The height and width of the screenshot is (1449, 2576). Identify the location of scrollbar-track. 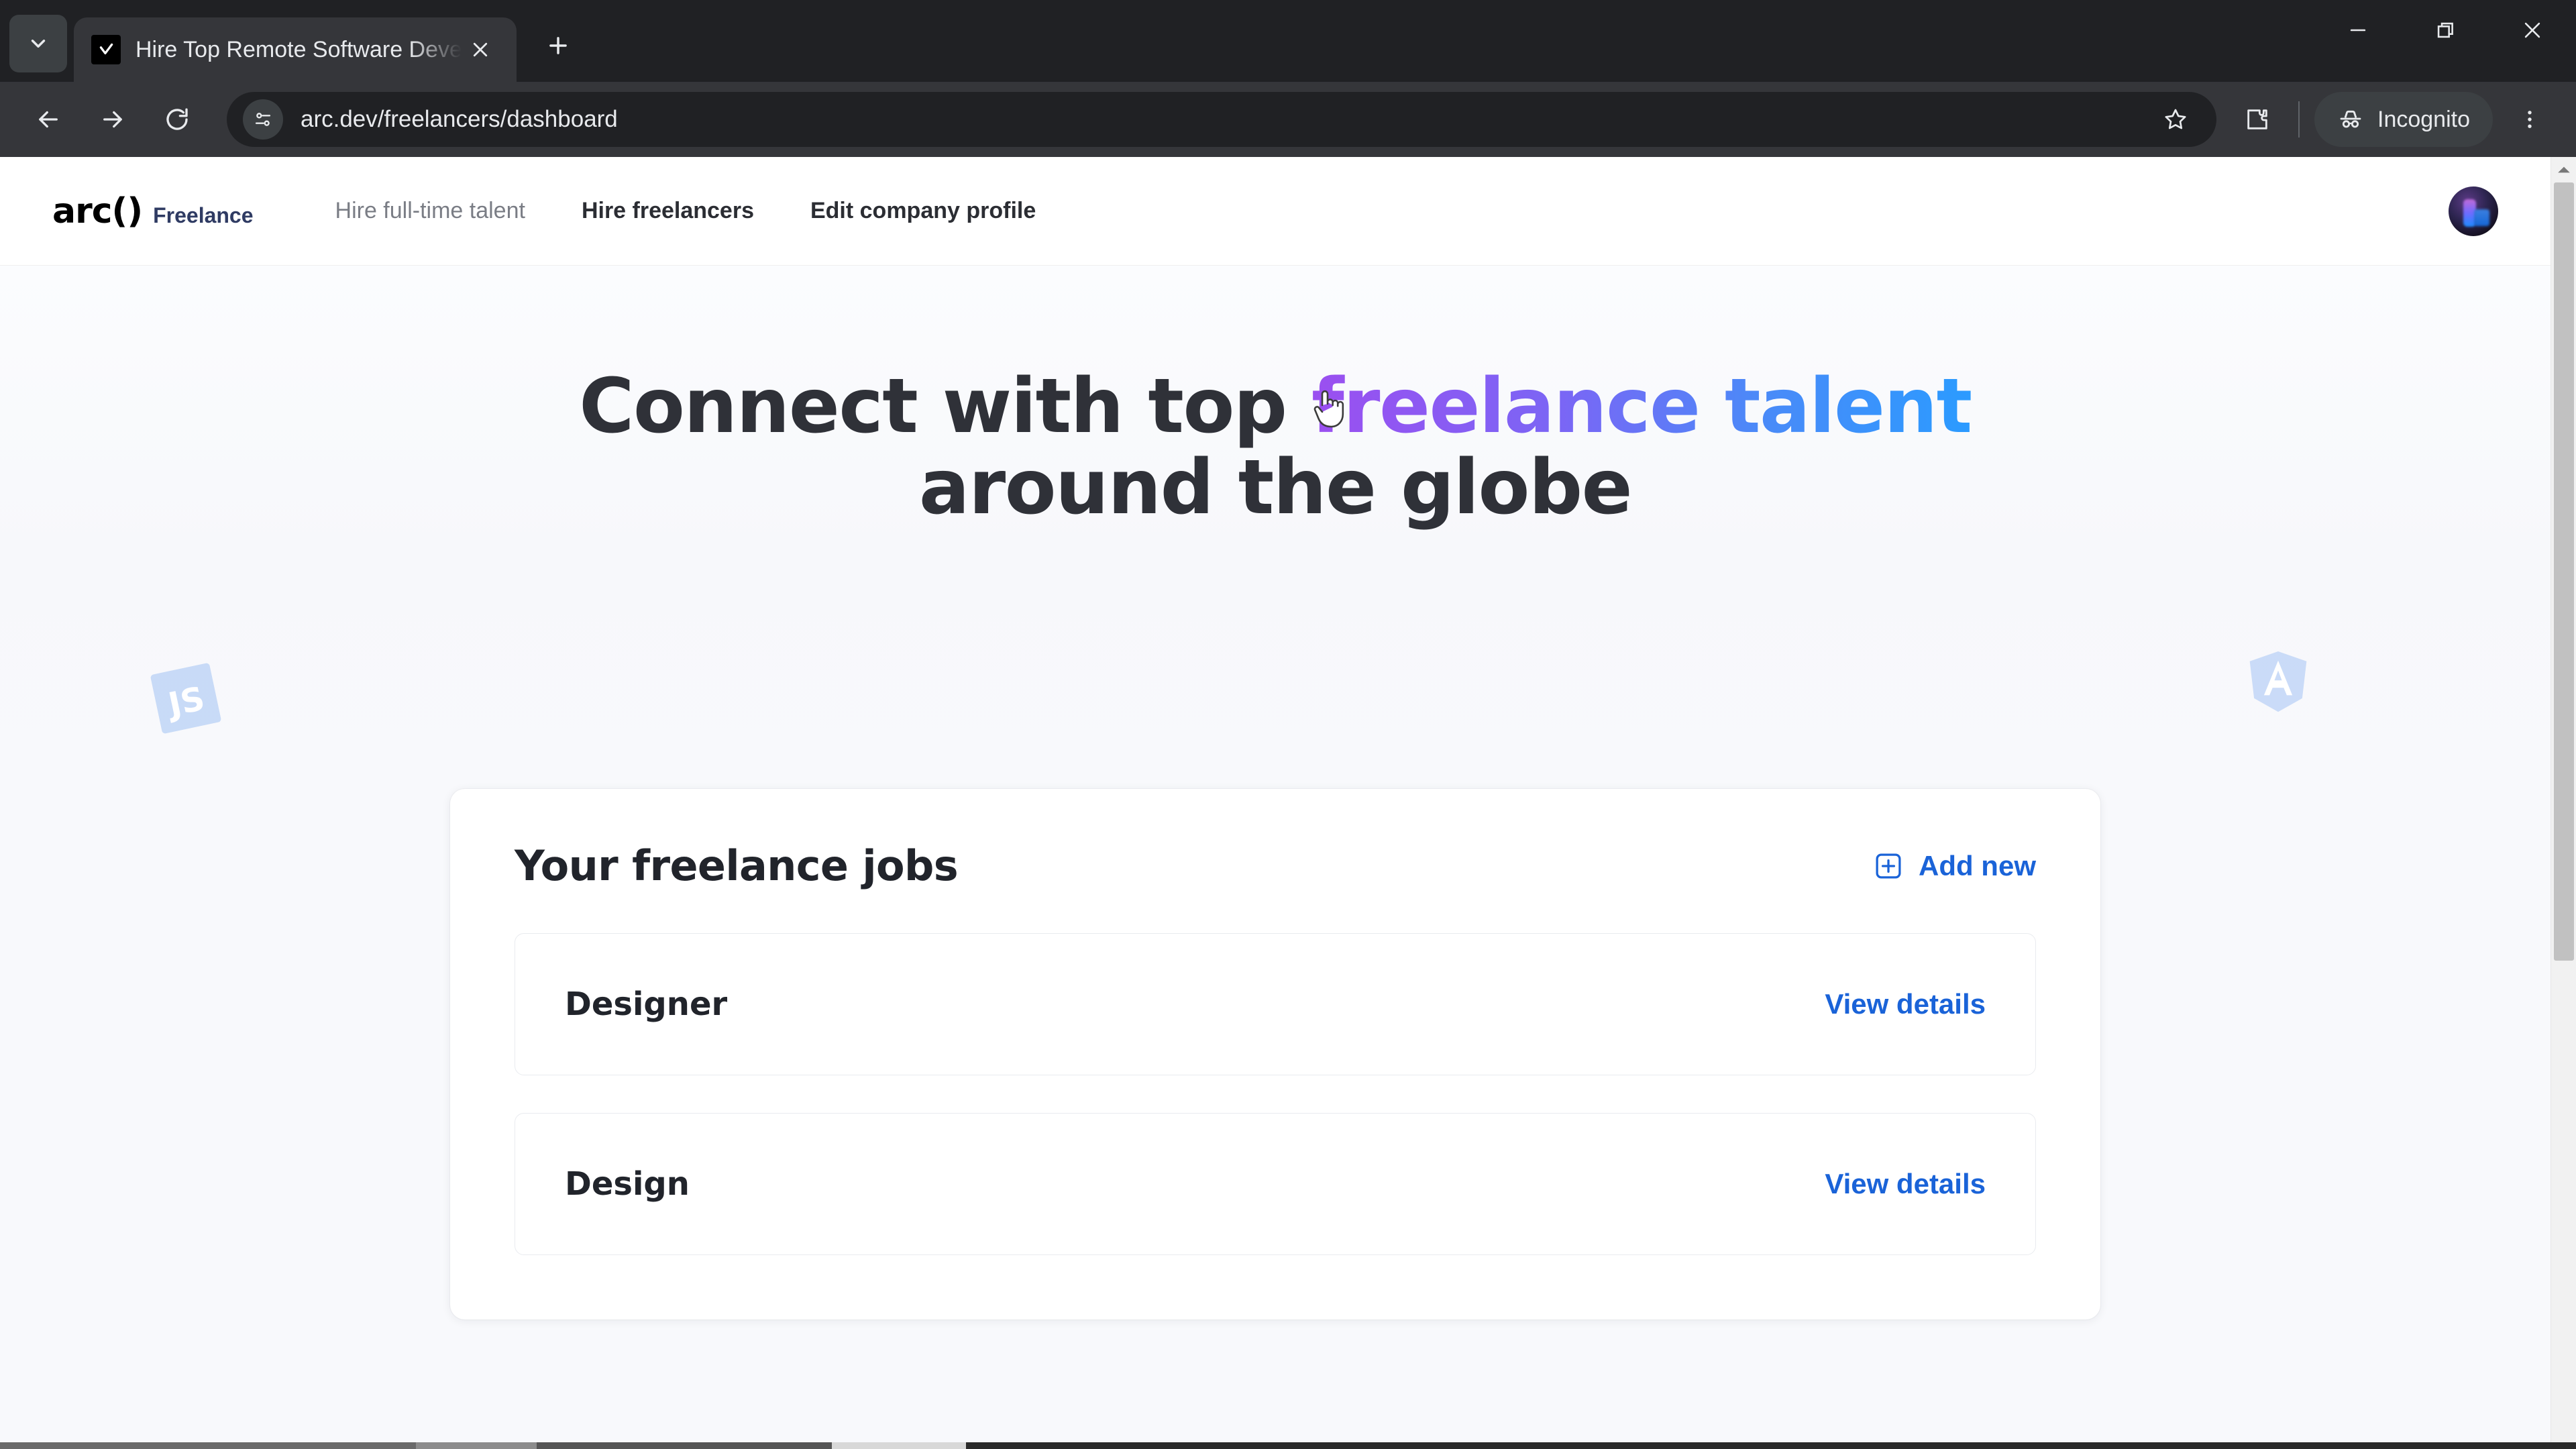
(2563, 812).